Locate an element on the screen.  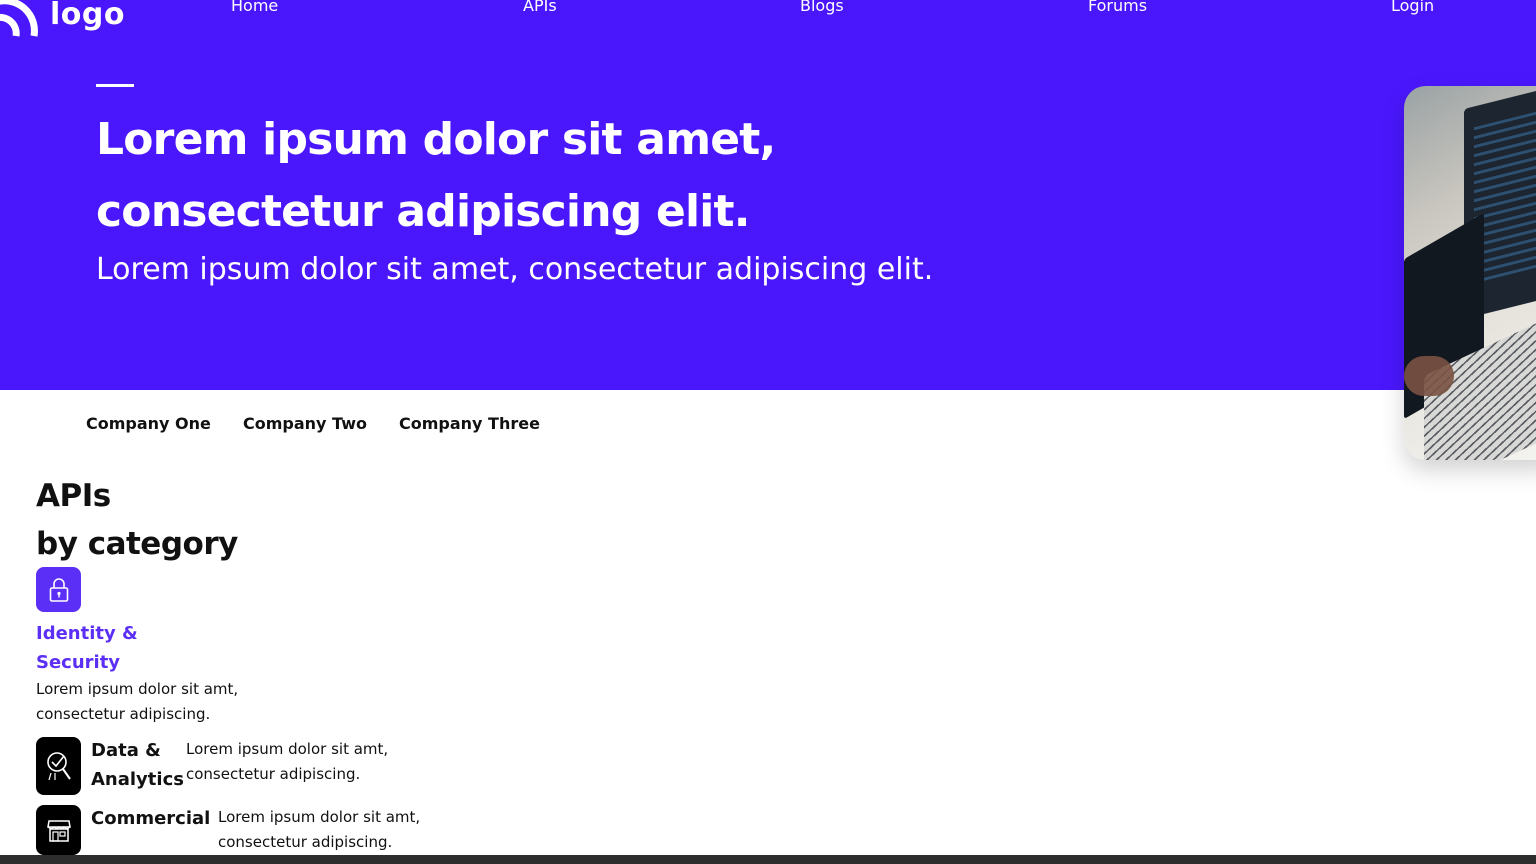
nav-blogs: Blogs is located at coordinates (822, 7).